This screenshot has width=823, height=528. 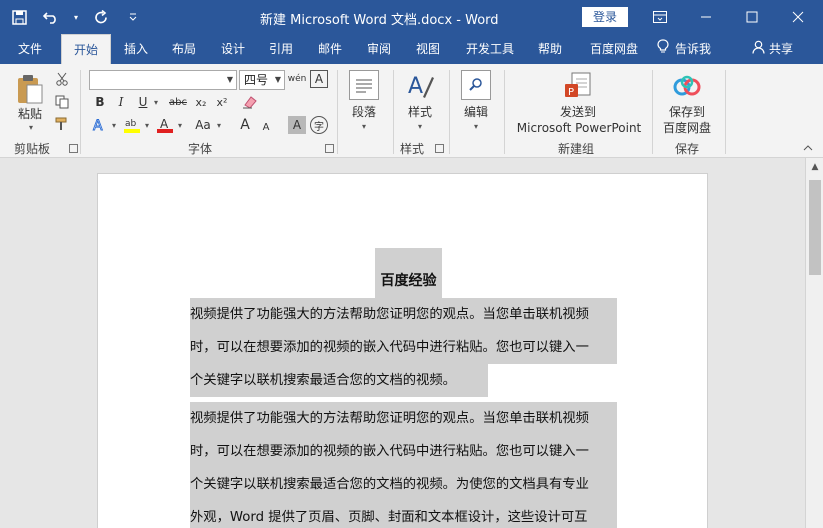 I want to click on enclose-characters-button: 字, so click(x=319, y=125).